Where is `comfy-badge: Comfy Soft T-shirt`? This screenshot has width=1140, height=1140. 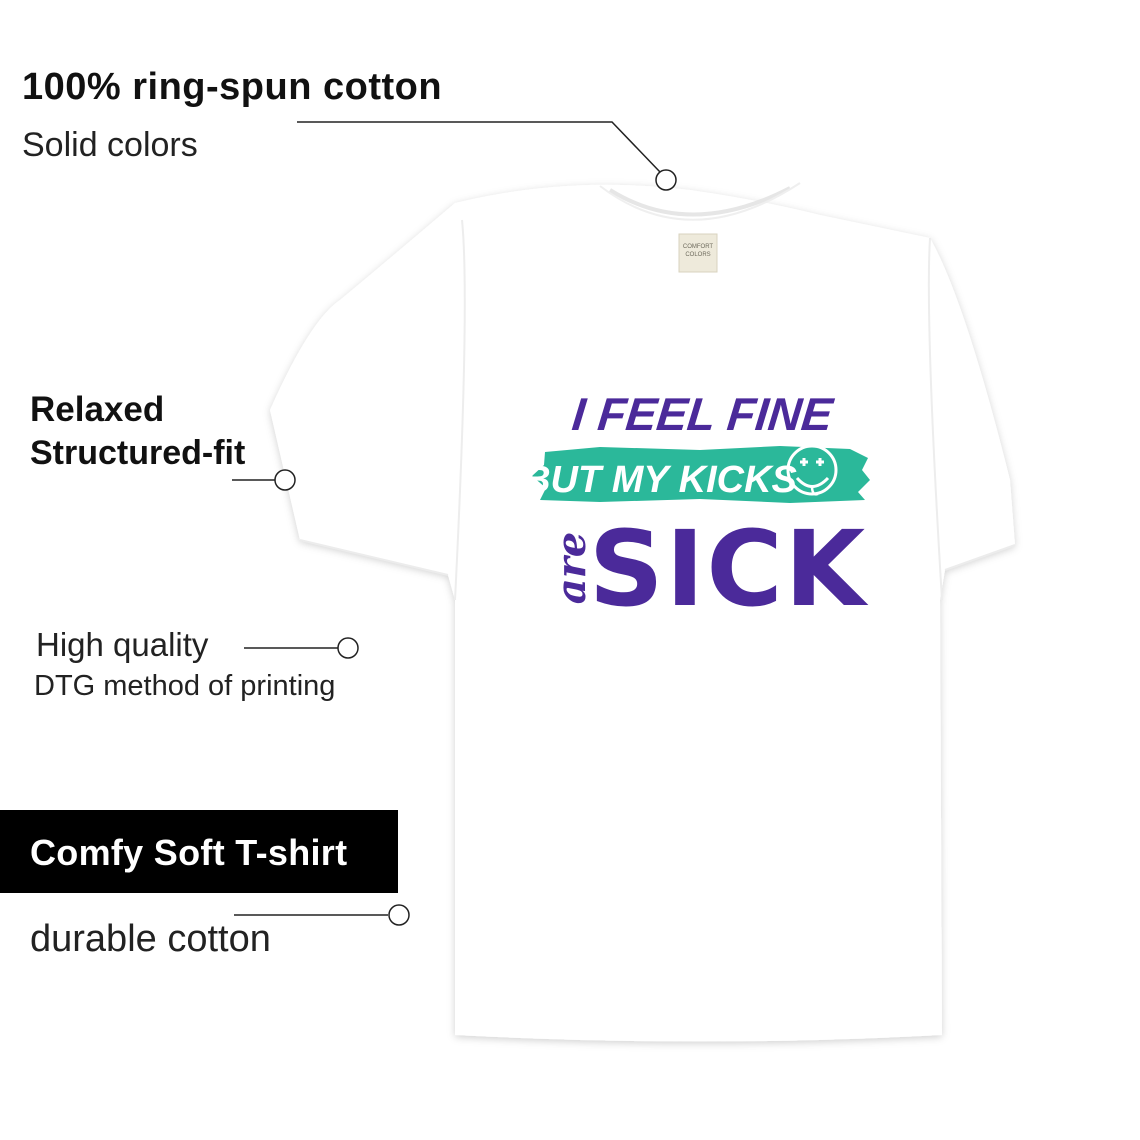
comfy-badge: Comfy Soft T-shirt is located at coordinates (199, 851).